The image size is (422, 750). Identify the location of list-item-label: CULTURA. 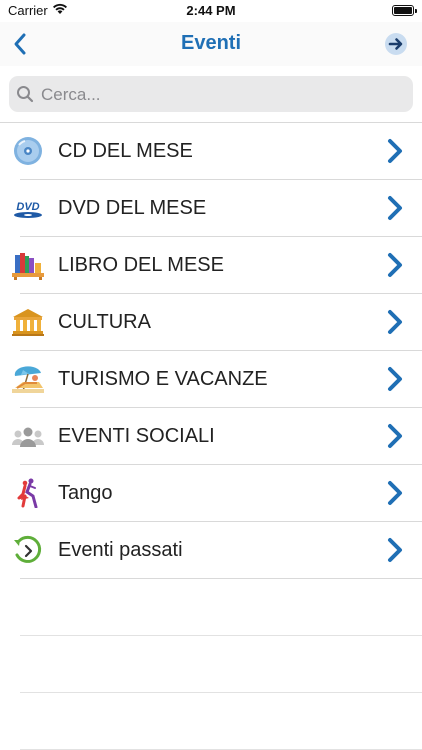
(104, 322).